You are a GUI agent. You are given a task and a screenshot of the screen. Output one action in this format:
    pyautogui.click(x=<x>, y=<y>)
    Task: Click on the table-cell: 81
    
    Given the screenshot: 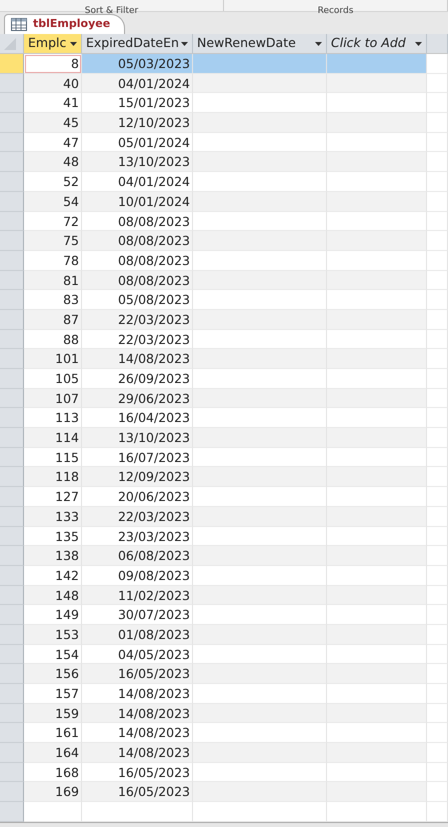 What is the action you would take?
    pyautogui.click(x=53, y=280)
    